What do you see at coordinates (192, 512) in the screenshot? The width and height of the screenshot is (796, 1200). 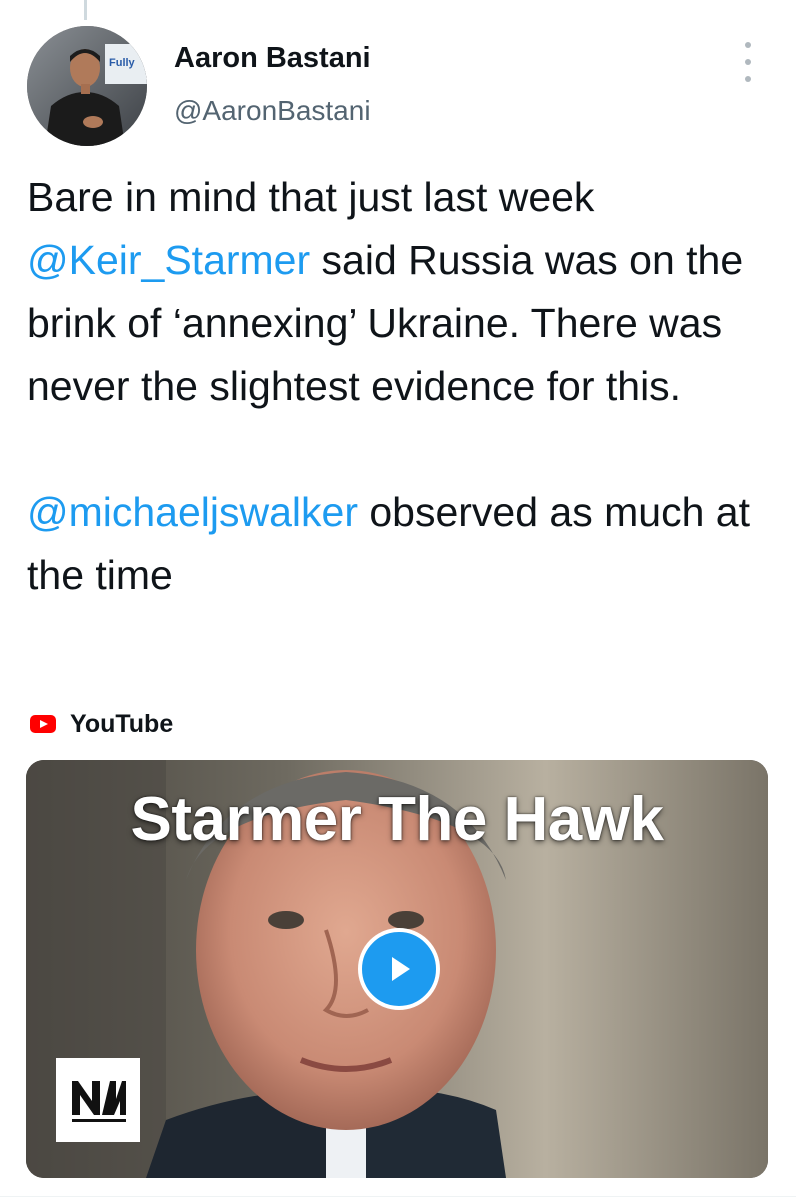 I see `mention-michaeljswalker: @michaeljswalker` at bounding box center [192, 512].